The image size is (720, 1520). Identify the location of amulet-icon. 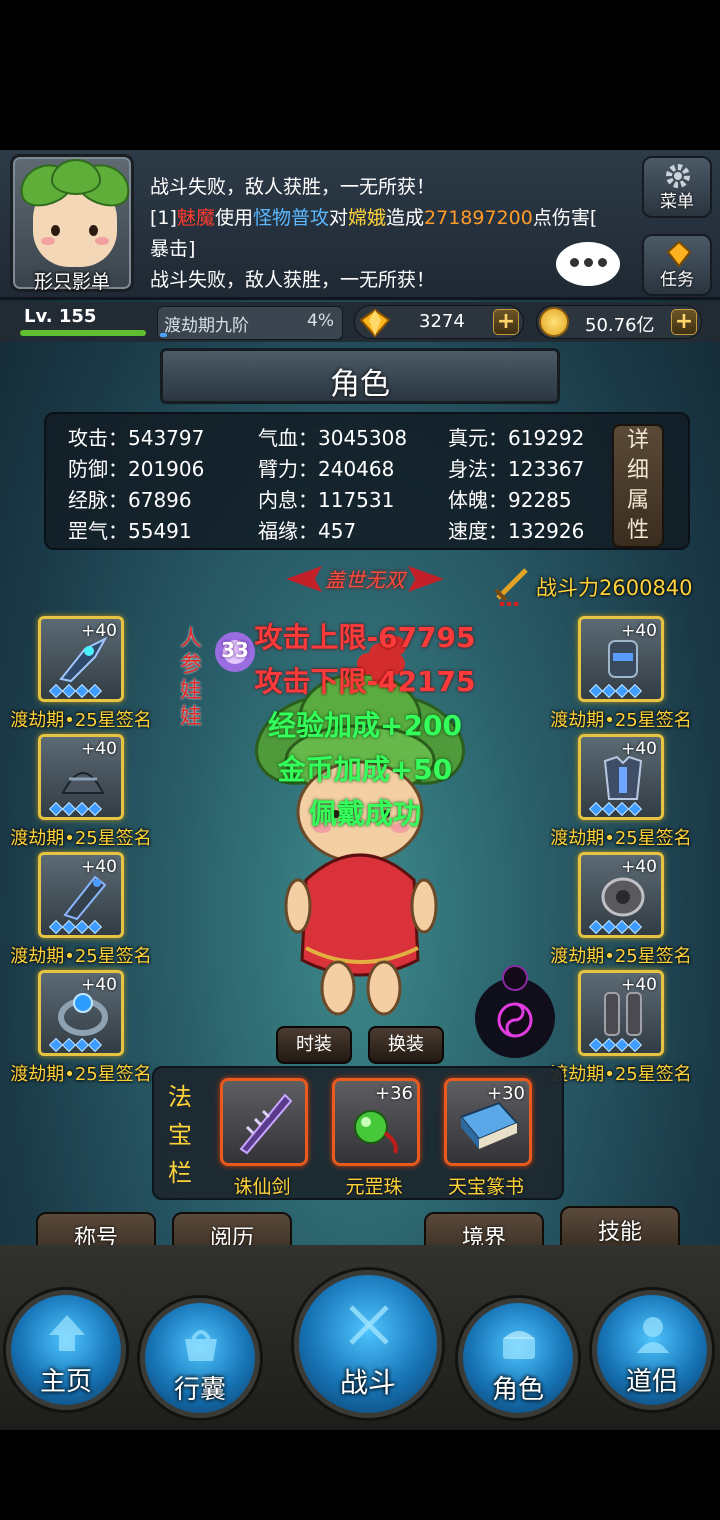
(623, 897).